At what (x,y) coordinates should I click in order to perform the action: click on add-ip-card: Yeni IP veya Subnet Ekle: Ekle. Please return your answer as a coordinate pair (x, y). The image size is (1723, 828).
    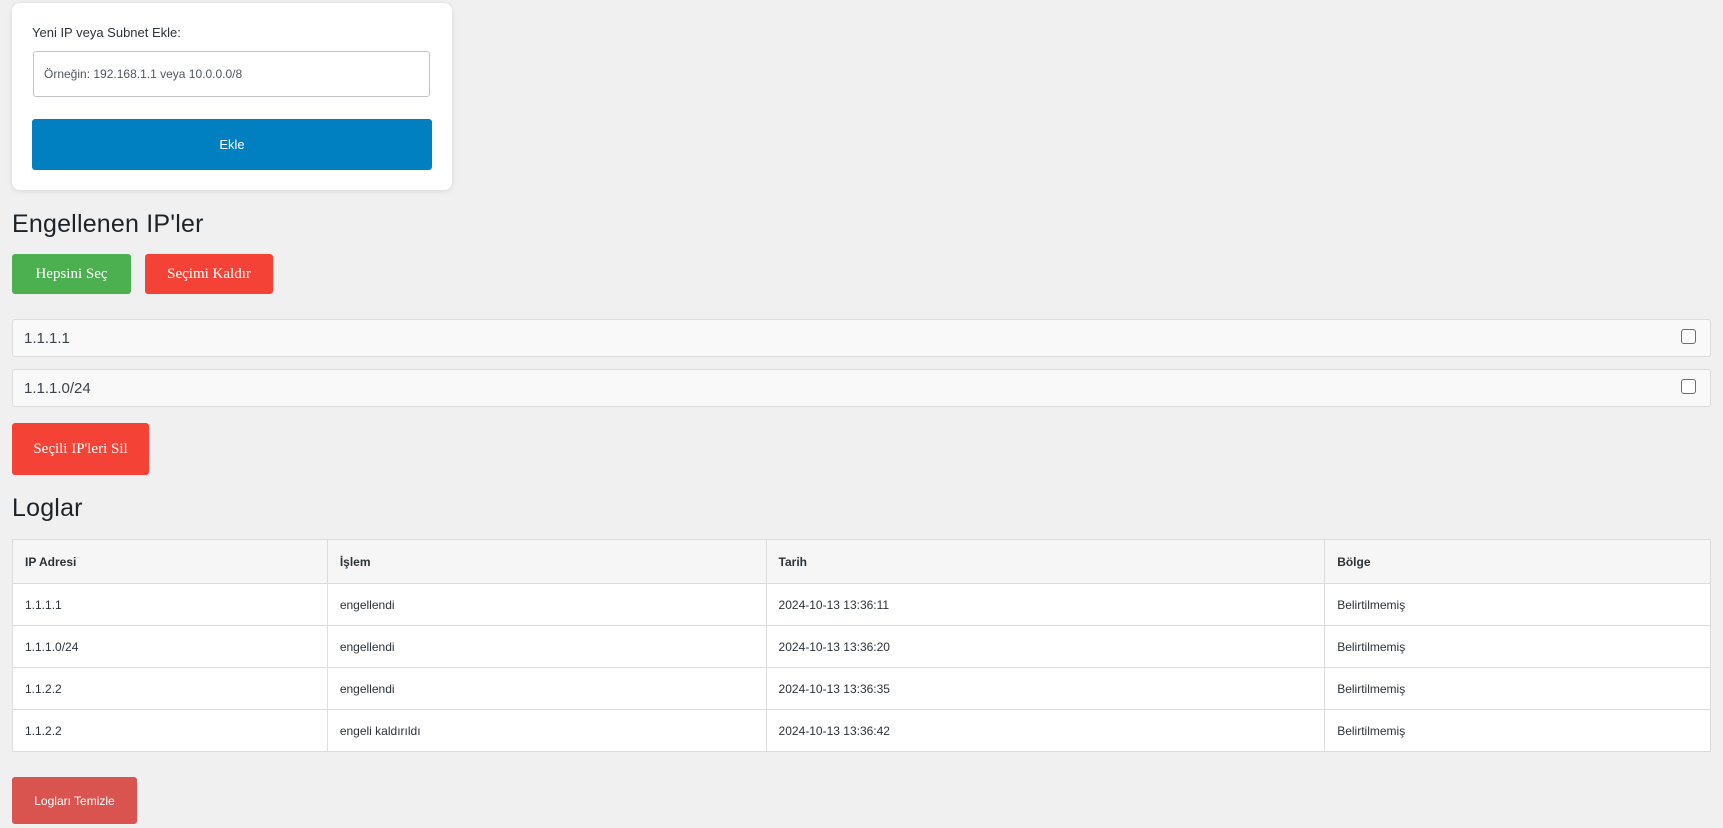
    Looking at the image, I should click on (232, 96).